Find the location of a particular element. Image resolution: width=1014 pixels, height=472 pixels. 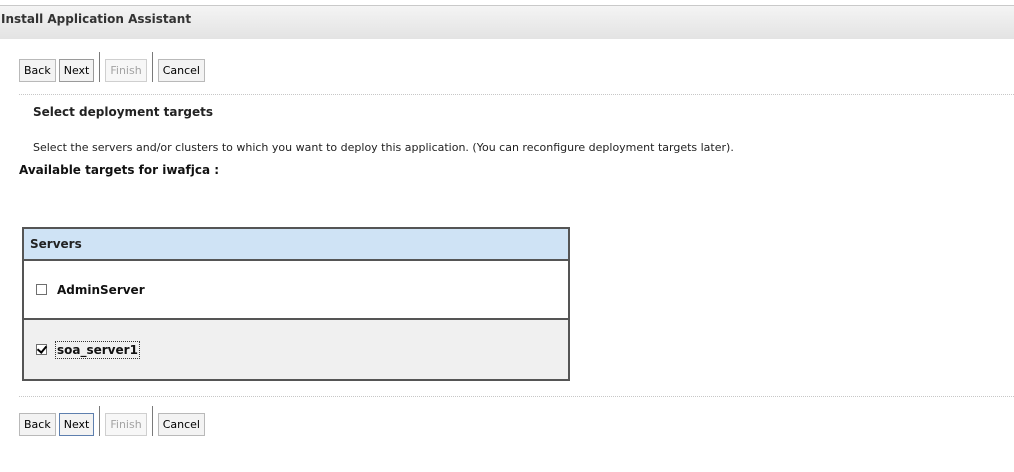

server-label: soa_server1 is located at coordinates (97, 349).